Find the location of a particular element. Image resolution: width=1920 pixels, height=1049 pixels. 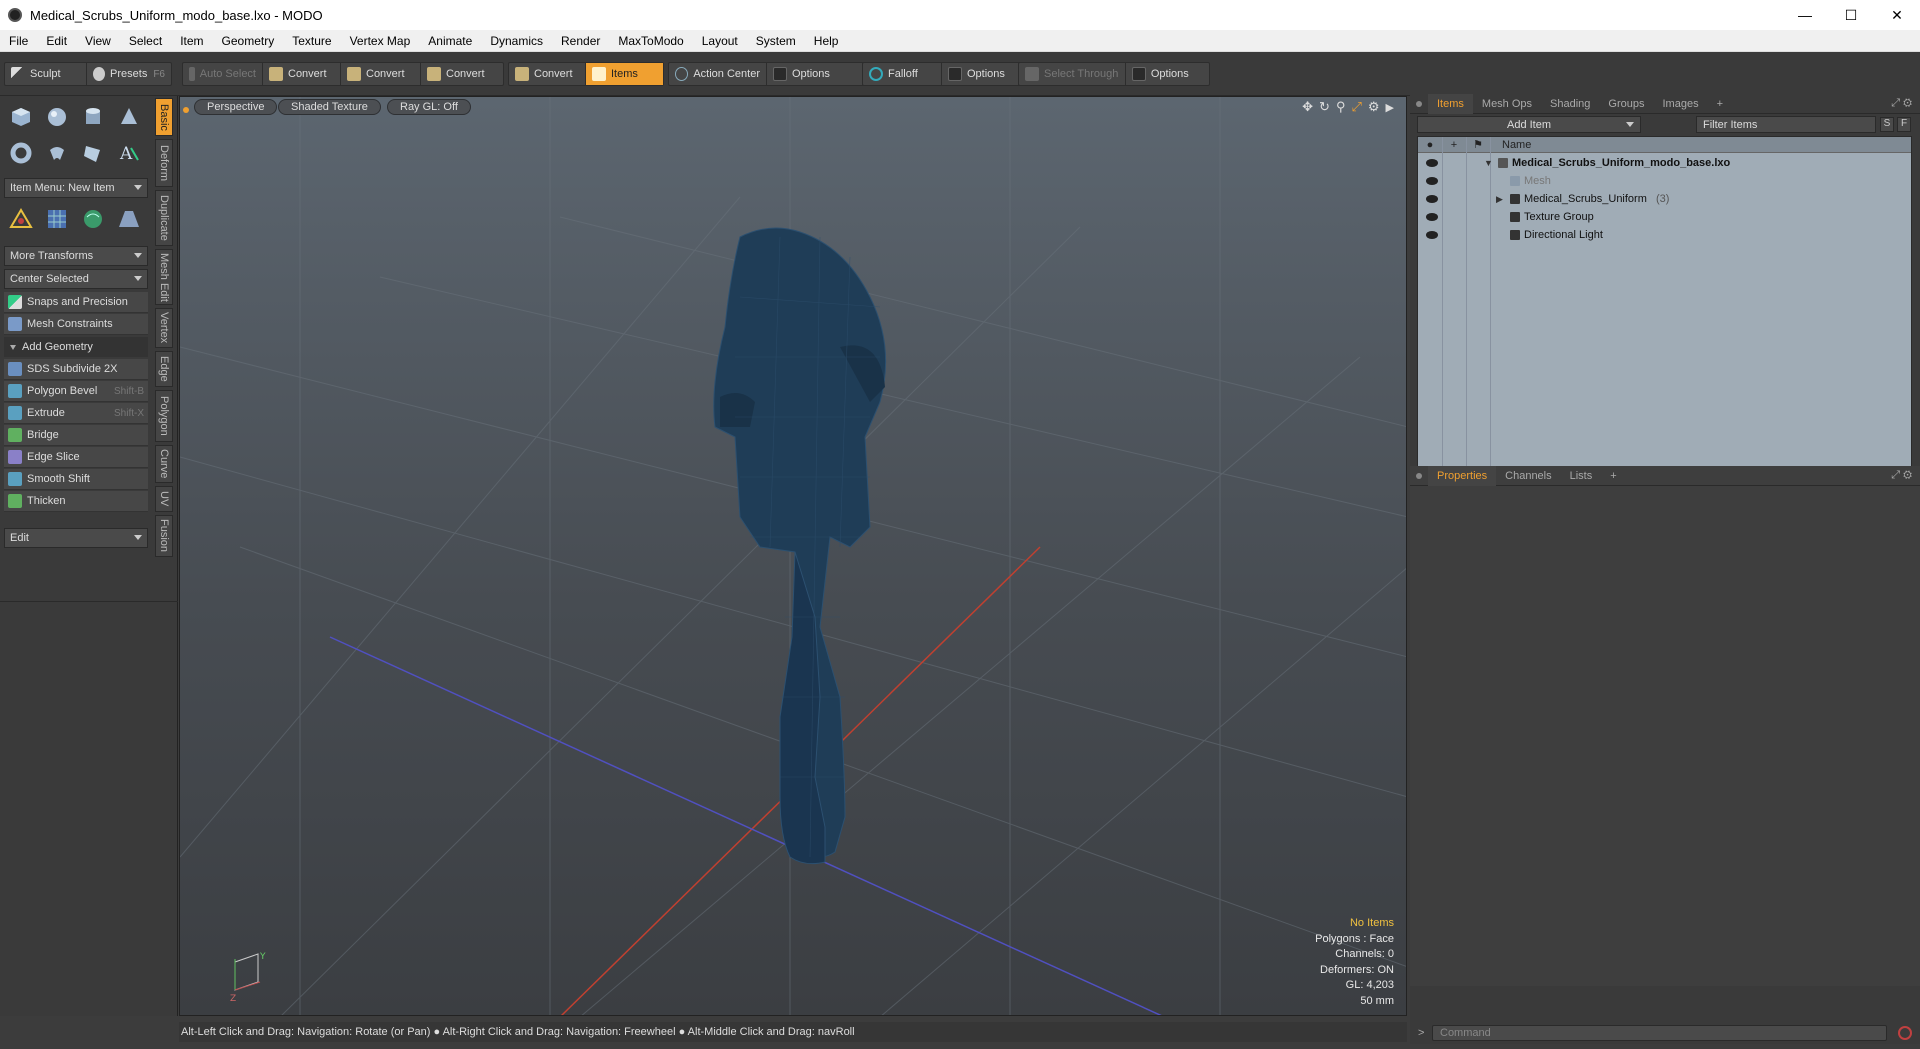

menu-geometry: Geometry is located at coordinates (248, 41).